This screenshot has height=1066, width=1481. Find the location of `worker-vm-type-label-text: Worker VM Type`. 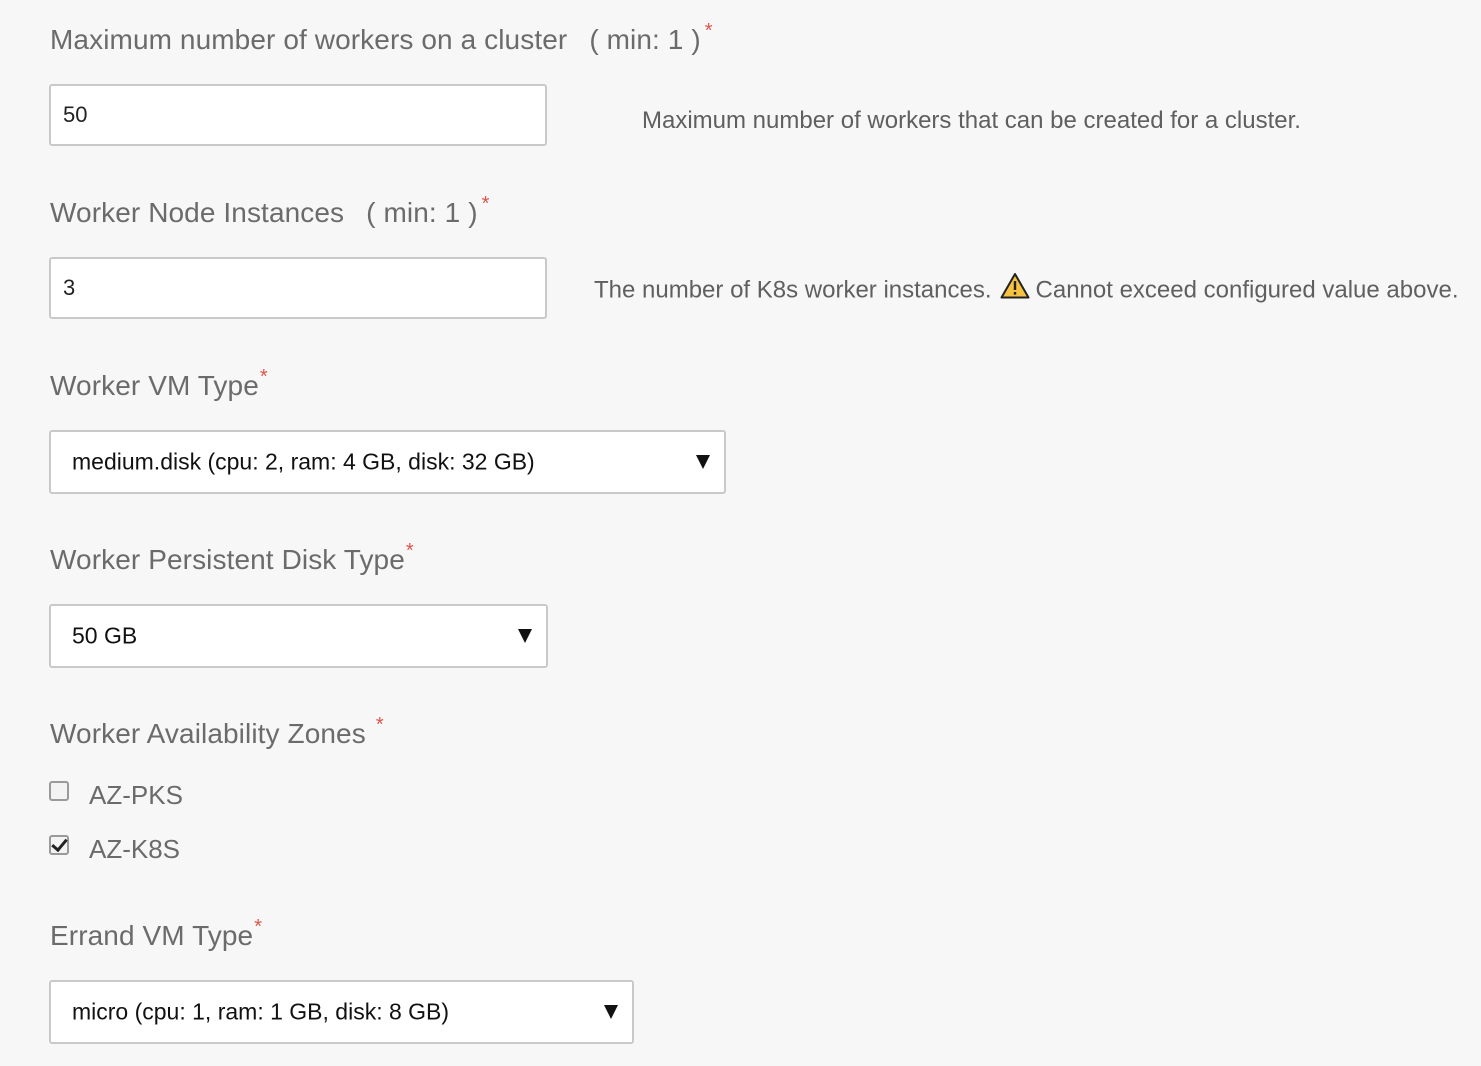

worker-vm-type-label-text: Worker VM Type is located at coordinates (154, 385).